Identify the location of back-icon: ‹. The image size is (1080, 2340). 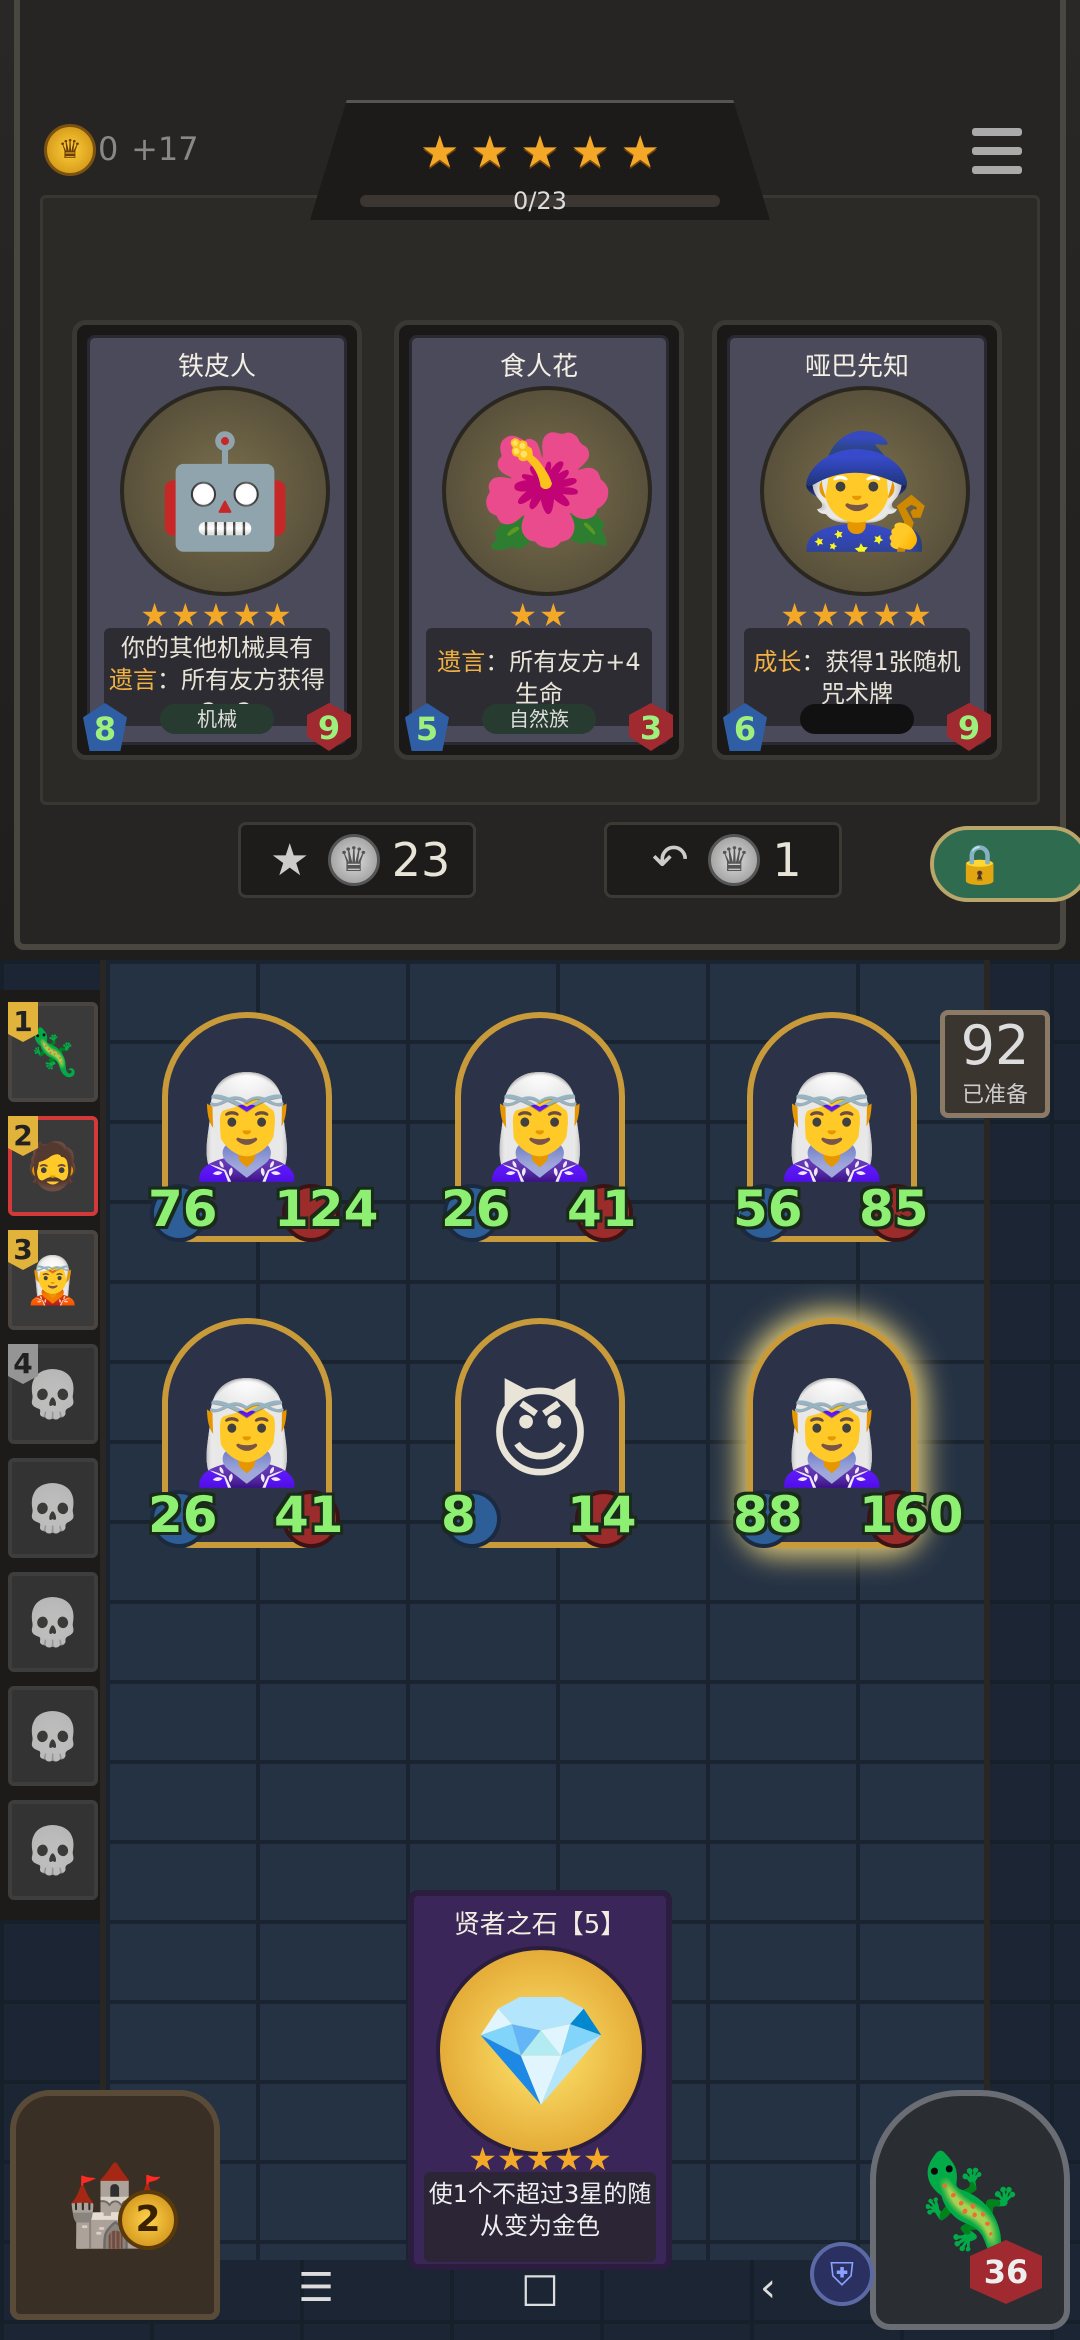
(768, 2288).